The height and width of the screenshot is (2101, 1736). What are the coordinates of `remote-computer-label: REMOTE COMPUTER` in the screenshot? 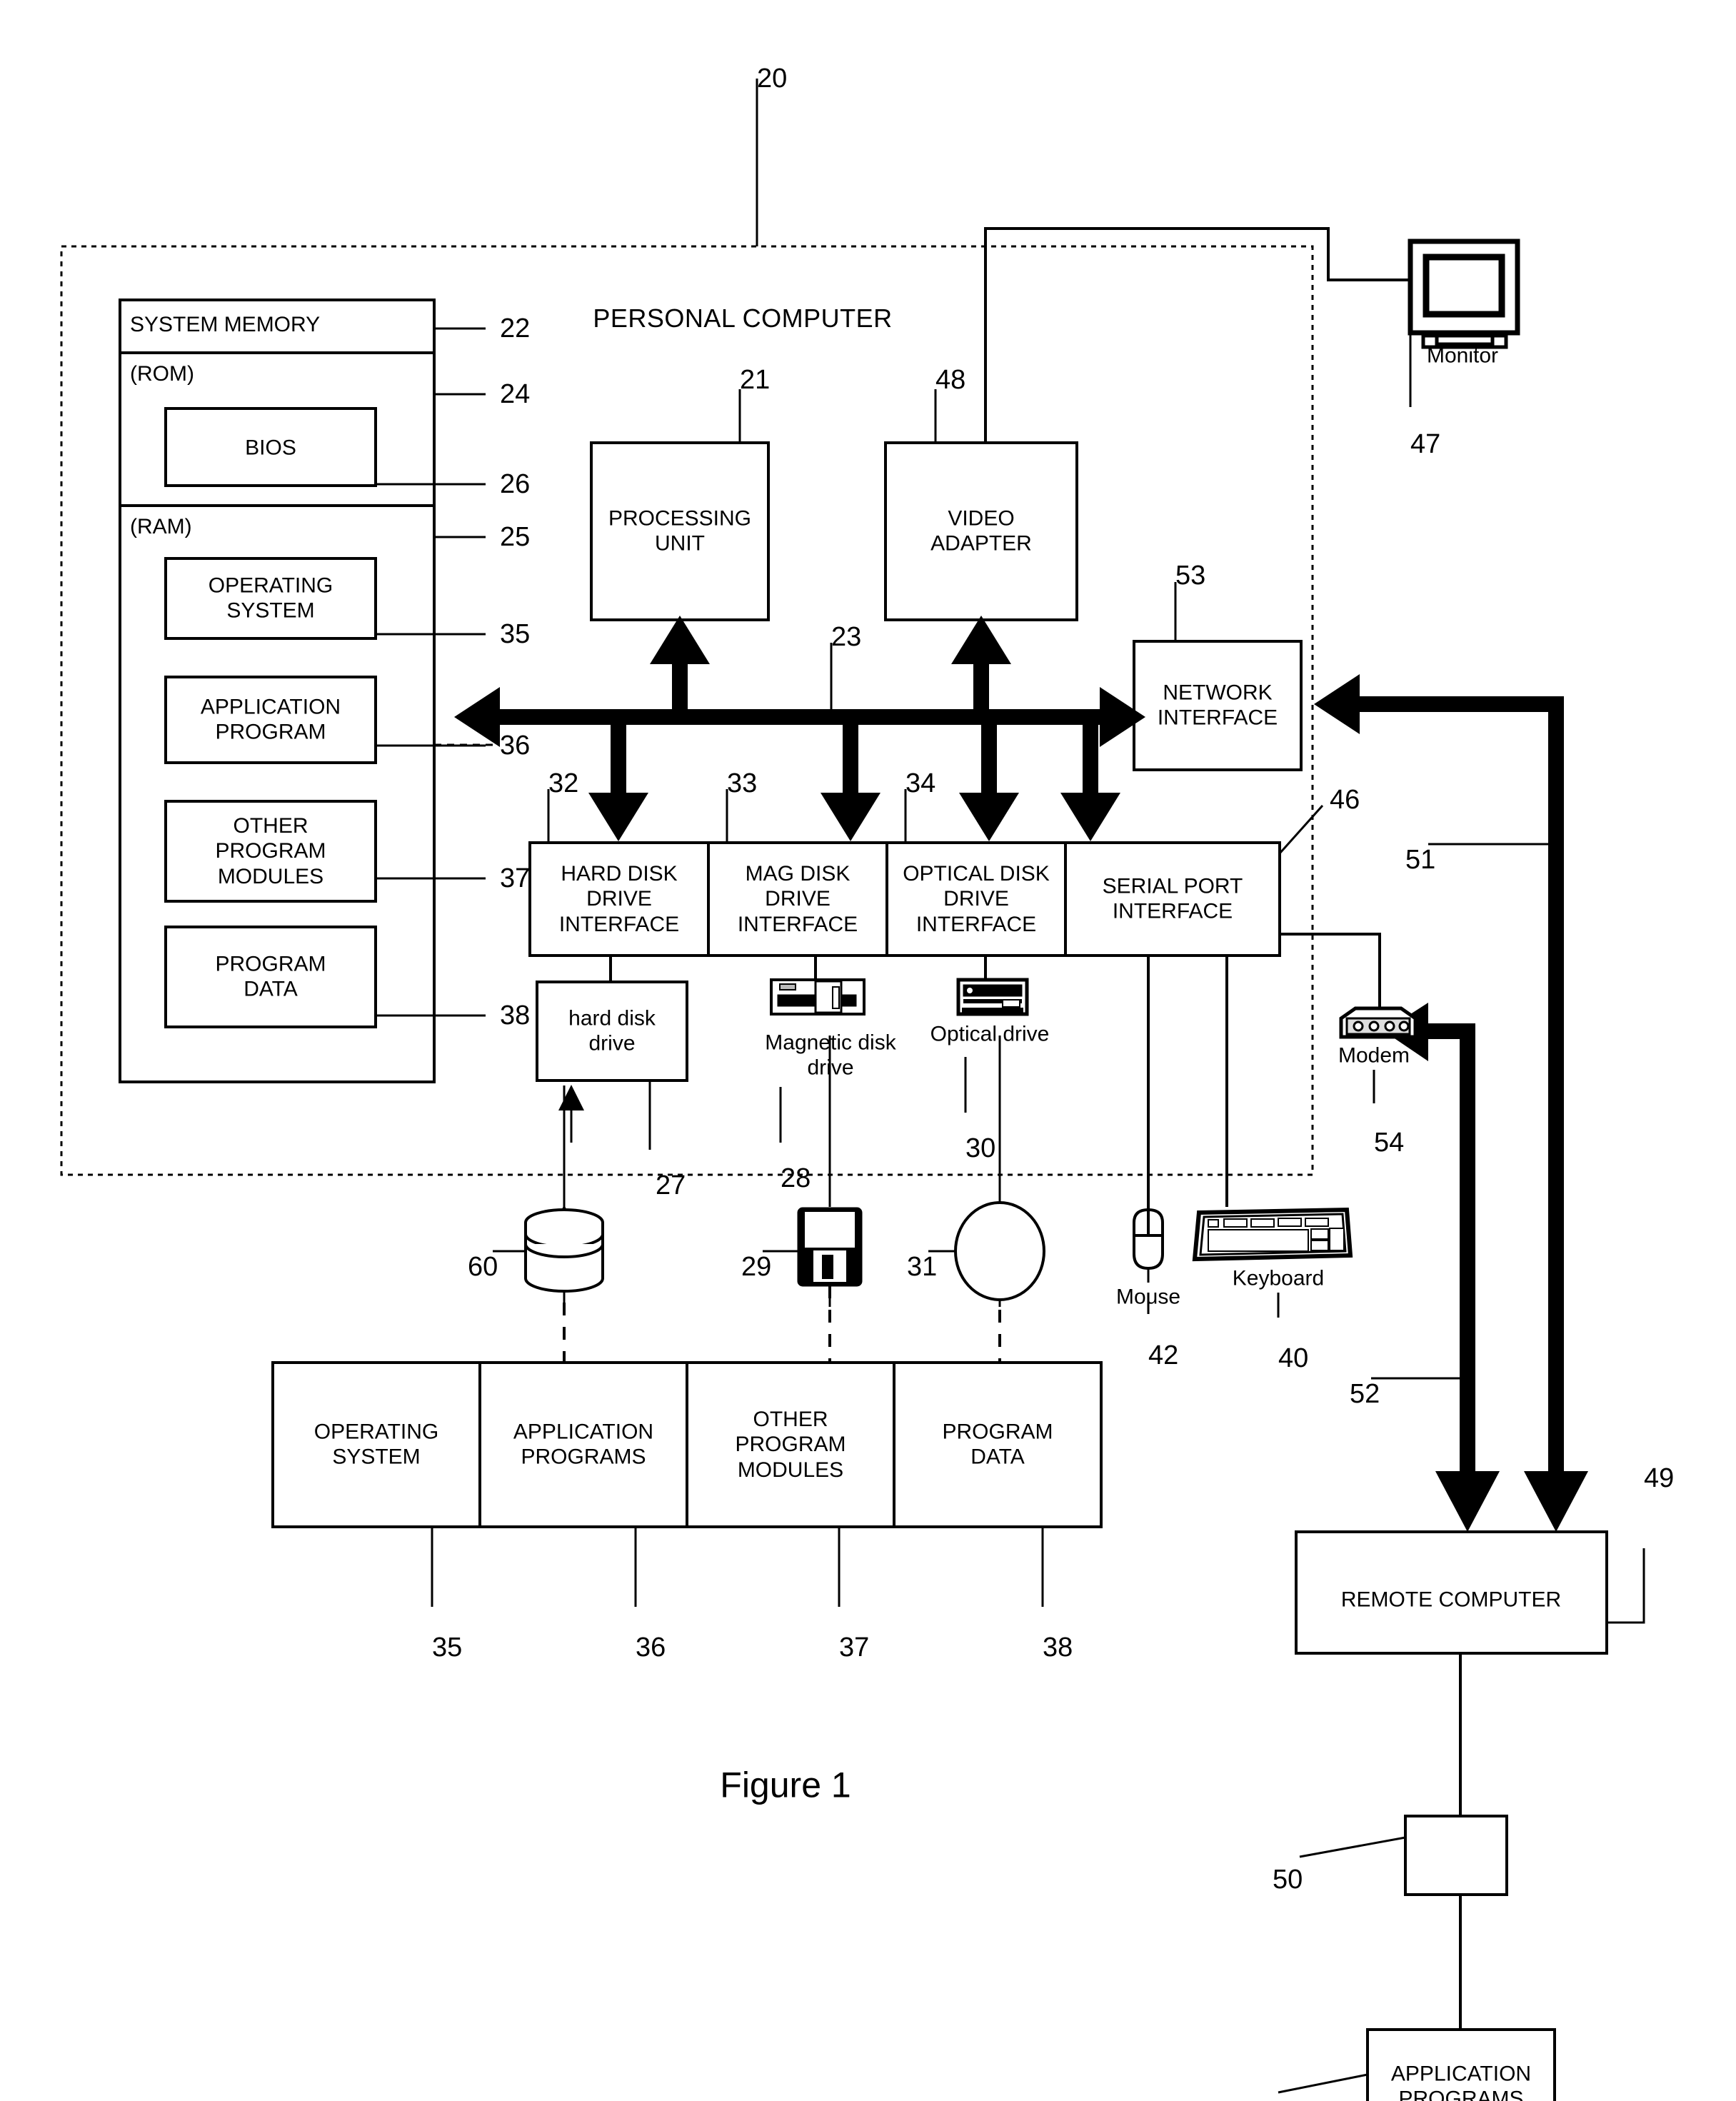 It's located at (1451, 1600).